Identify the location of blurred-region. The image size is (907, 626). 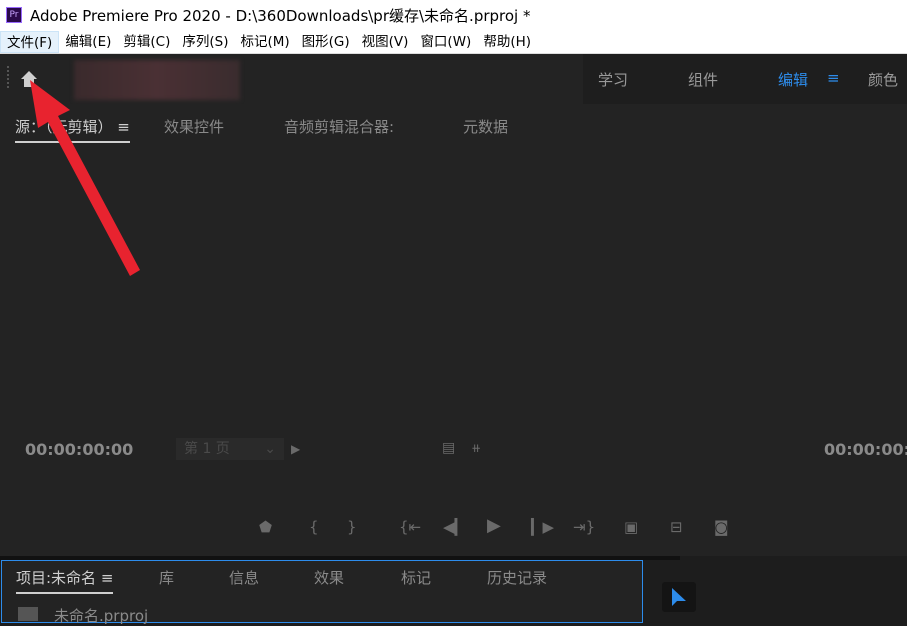
(157, 80).